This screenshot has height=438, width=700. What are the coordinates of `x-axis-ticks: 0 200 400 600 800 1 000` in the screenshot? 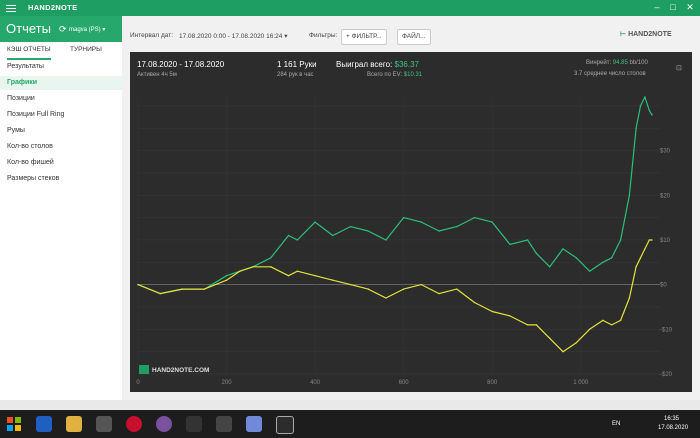 It's located at (362, 383).